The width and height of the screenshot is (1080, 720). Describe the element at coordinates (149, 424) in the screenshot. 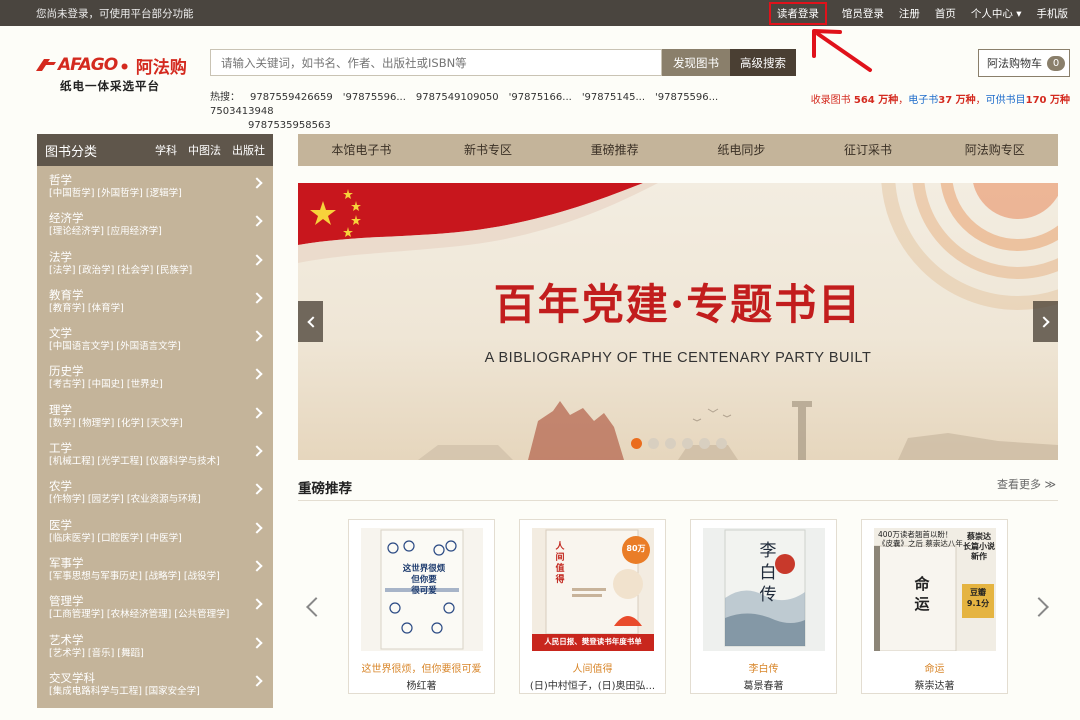

I see `category-subs: [数学] [物理学] [化学] [天文学]` at that location.